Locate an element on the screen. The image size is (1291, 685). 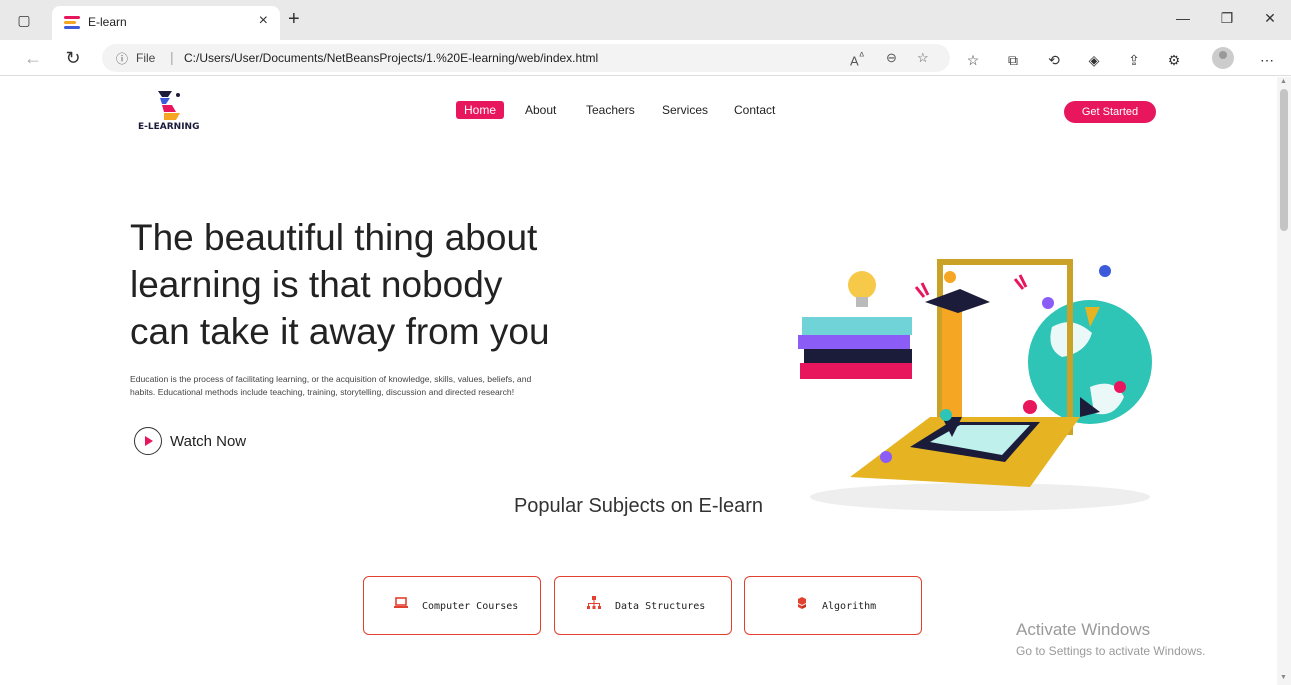
address-file-label: File is located at coordinates (146, 58).